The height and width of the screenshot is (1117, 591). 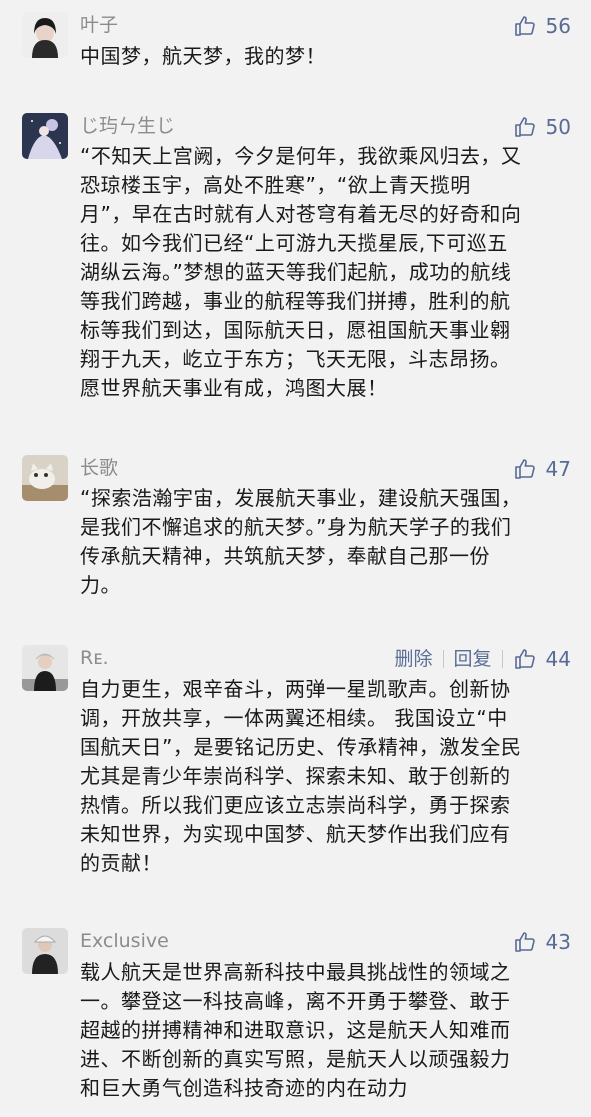 What do you see at coordinates (295, 834) in the screenshot?
I see `comment-line: 未知世界，为实现中国梦、航天梦作出我们应有` at bounding box center [295, 834].